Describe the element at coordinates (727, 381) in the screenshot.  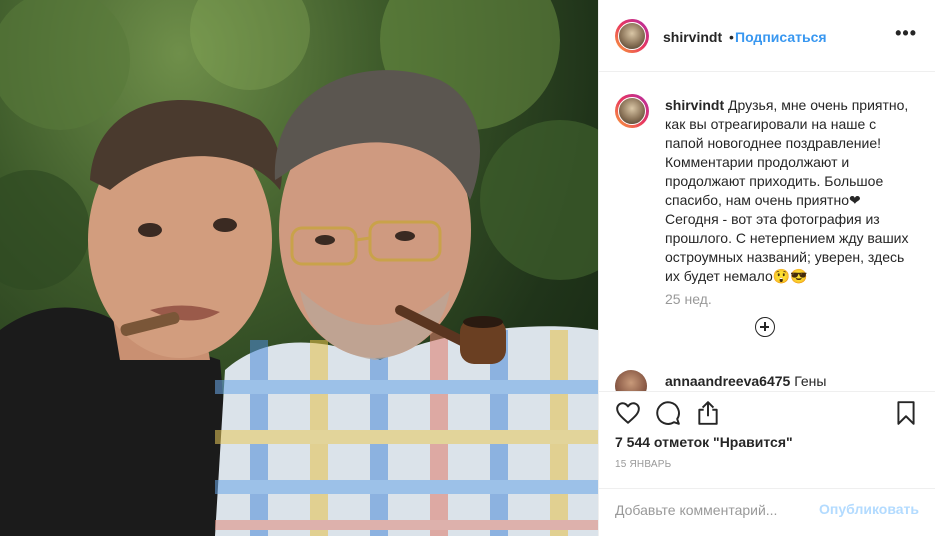
I see `comment-username: annaandreeva6475` at that location.